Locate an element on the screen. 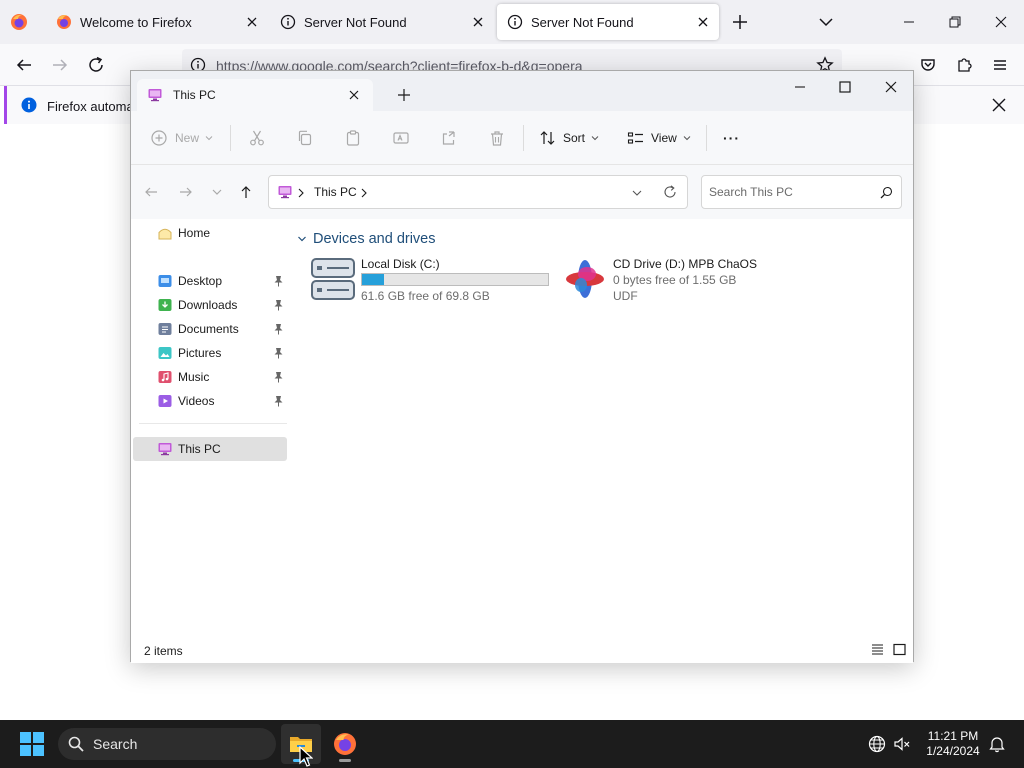  nav-divider is located at coordinates (213, 423).